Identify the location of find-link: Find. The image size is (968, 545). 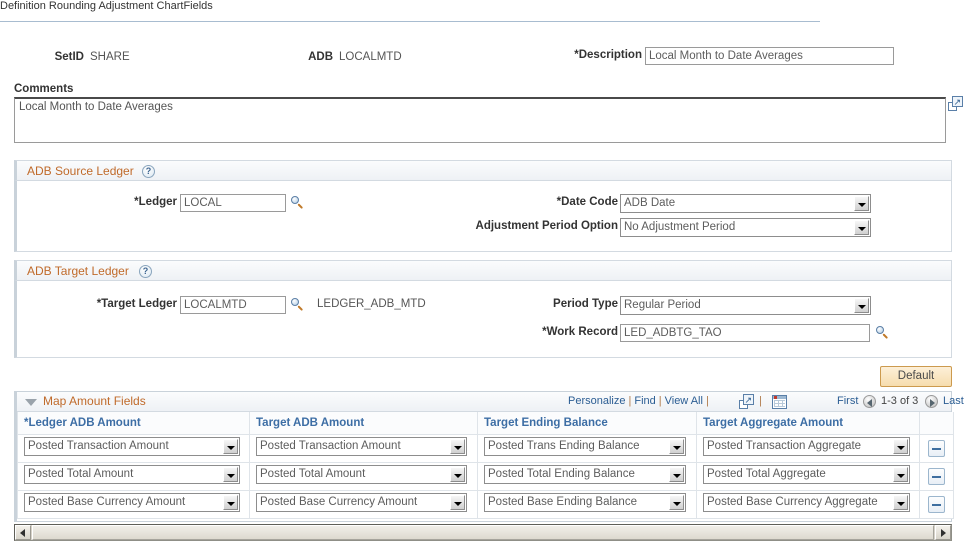
(644, 401).